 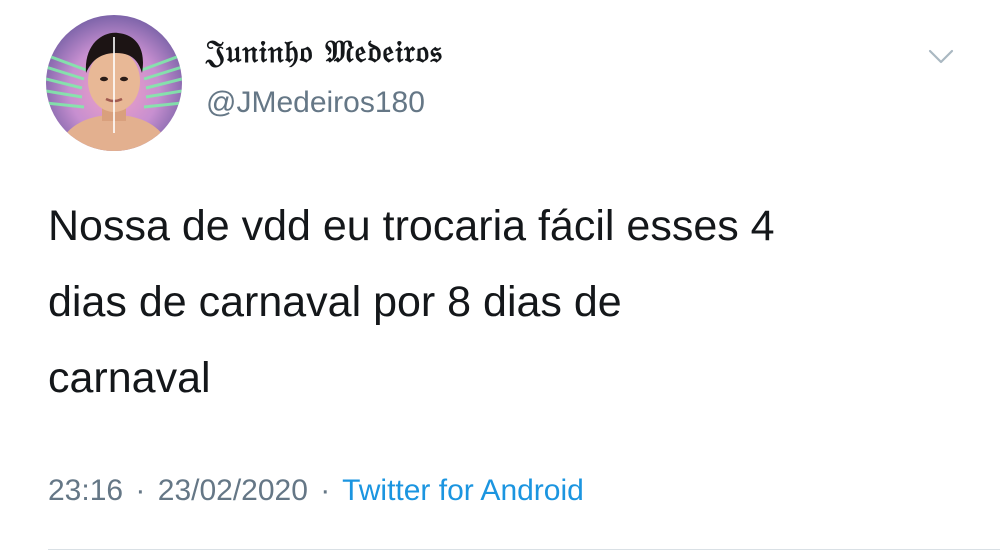 I want to click on user-handle: @JMedeiros180, so click(x=315, y=103).